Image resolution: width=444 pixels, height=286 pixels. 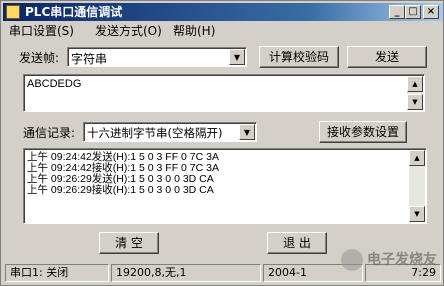 What do you see at coordinates (402, 260) in the screenshot?
I see `watermark-text: 电子发烧友` at bounding box center [402, 260].